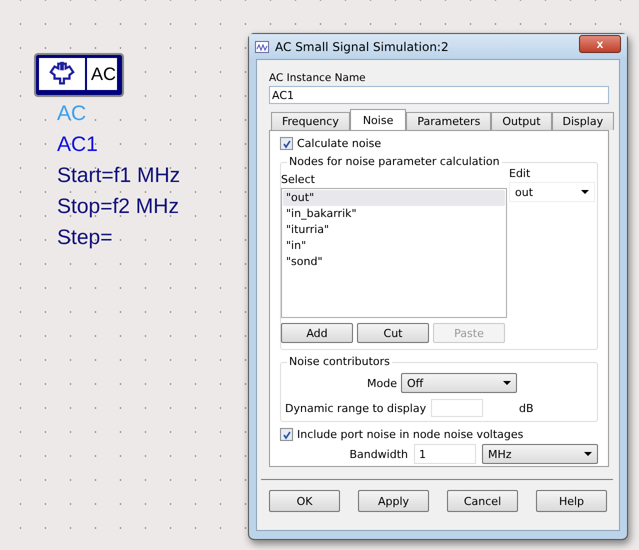 The height and width of the screenshot is (550, 639). What do you see at coordinates (378, 454) in the screenshot?
I see `bandwidth-label: Bandwidth` at bounding box center [378, 454].